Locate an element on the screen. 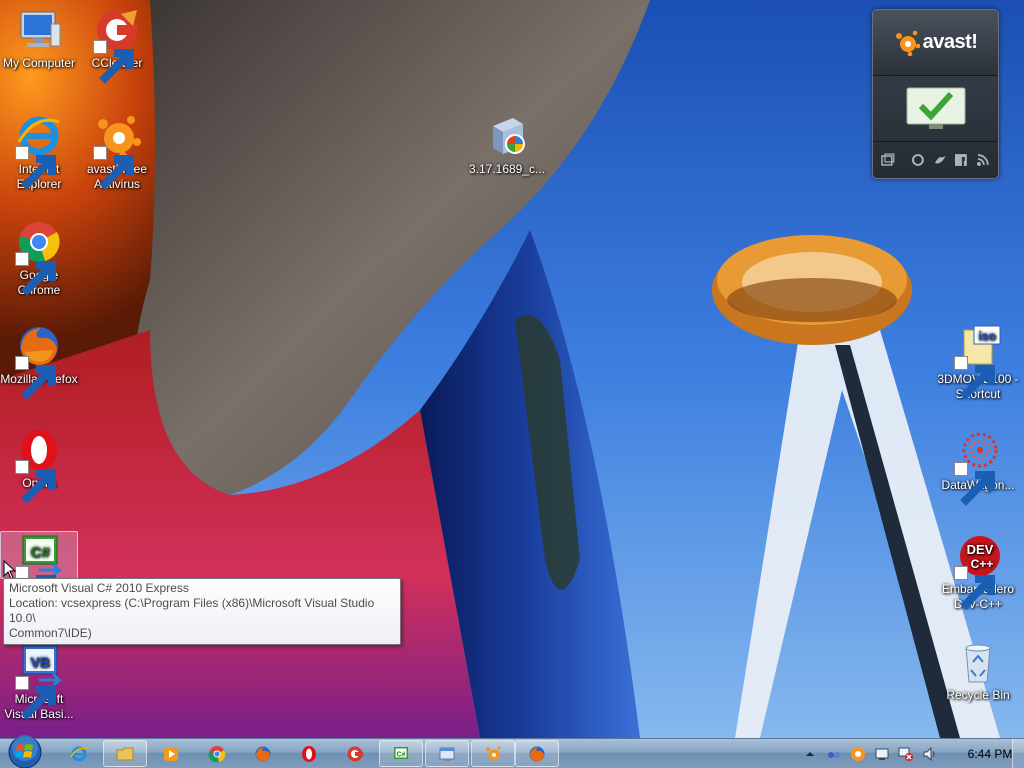 The image size is (1024, 768). action-center-flag-icon is located at coordinates (882, 754).